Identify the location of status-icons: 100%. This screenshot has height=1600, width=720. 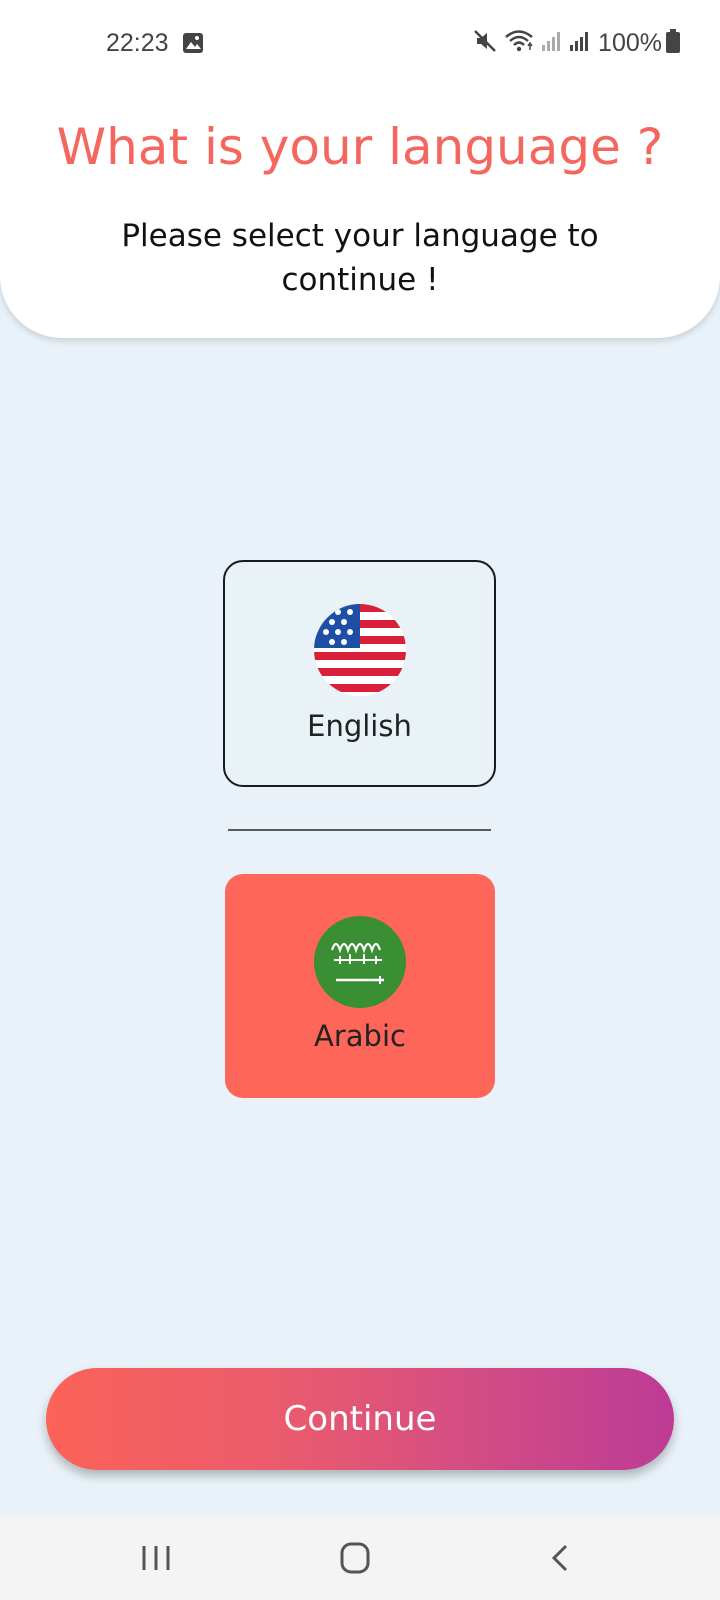
(576, 43).